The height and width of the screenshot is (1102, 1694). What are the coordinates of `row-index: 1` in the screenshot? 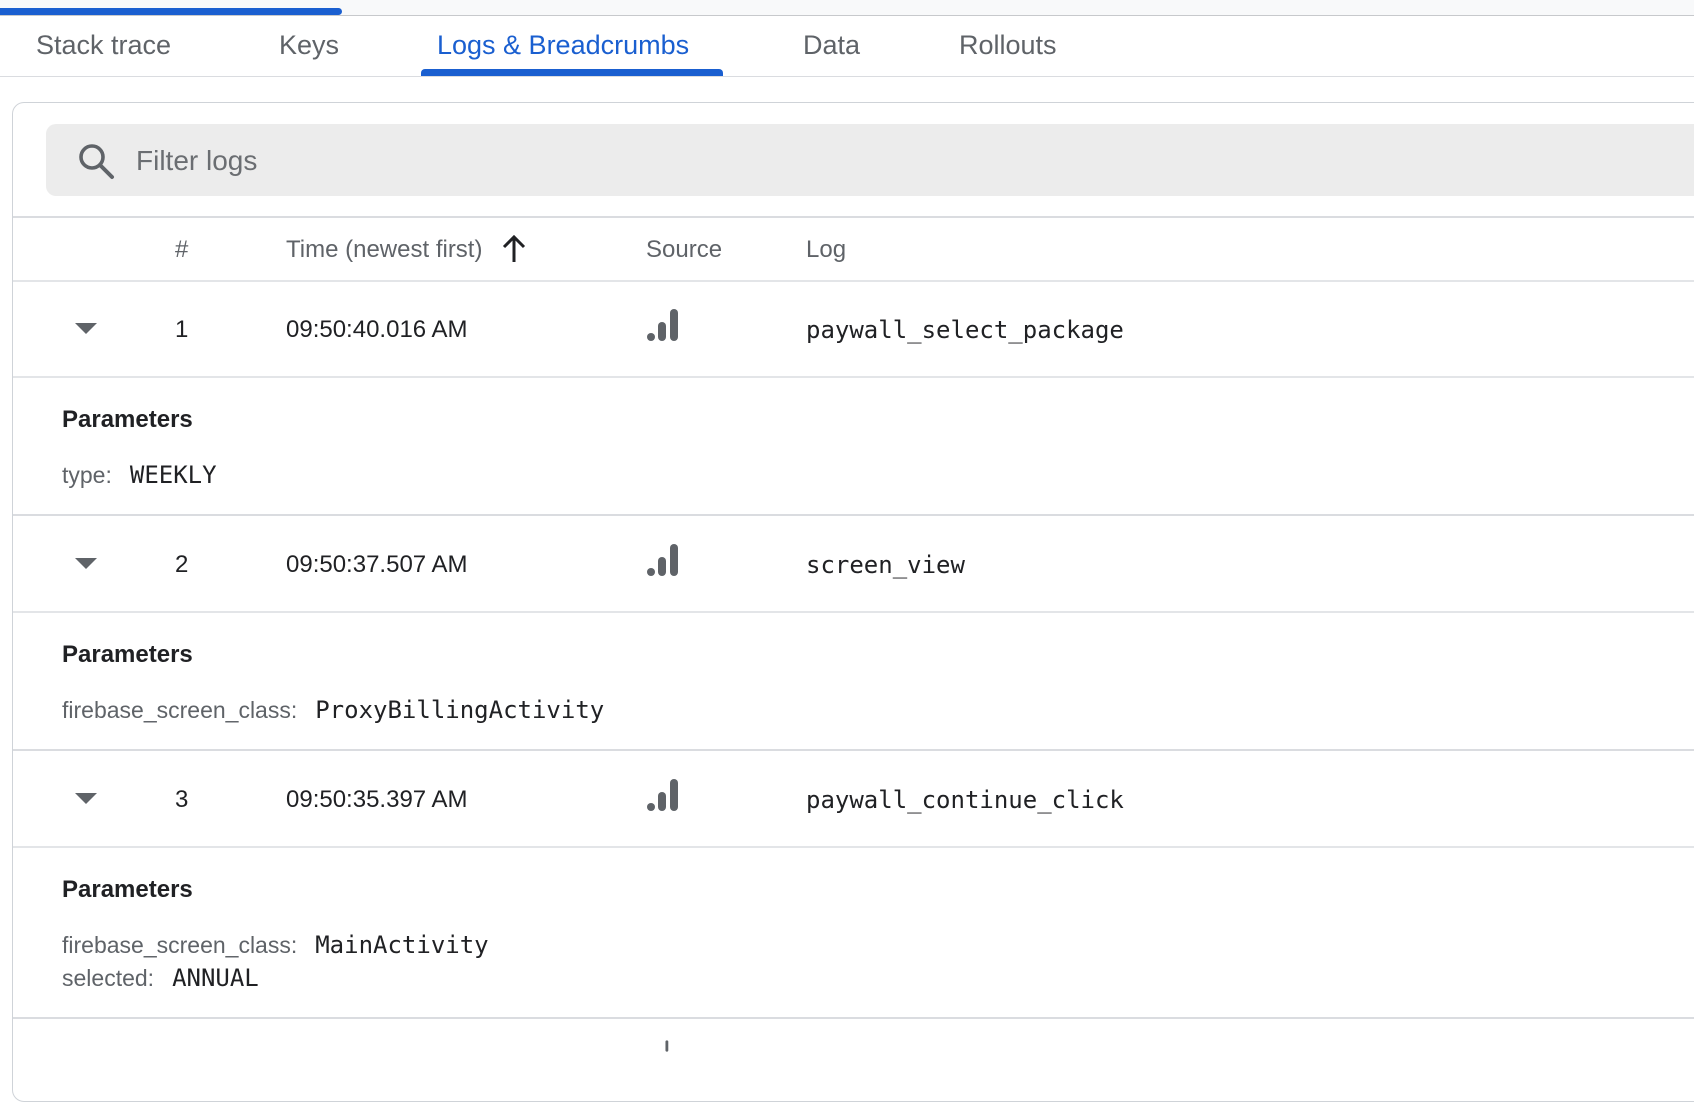 It's located at (182, 329).